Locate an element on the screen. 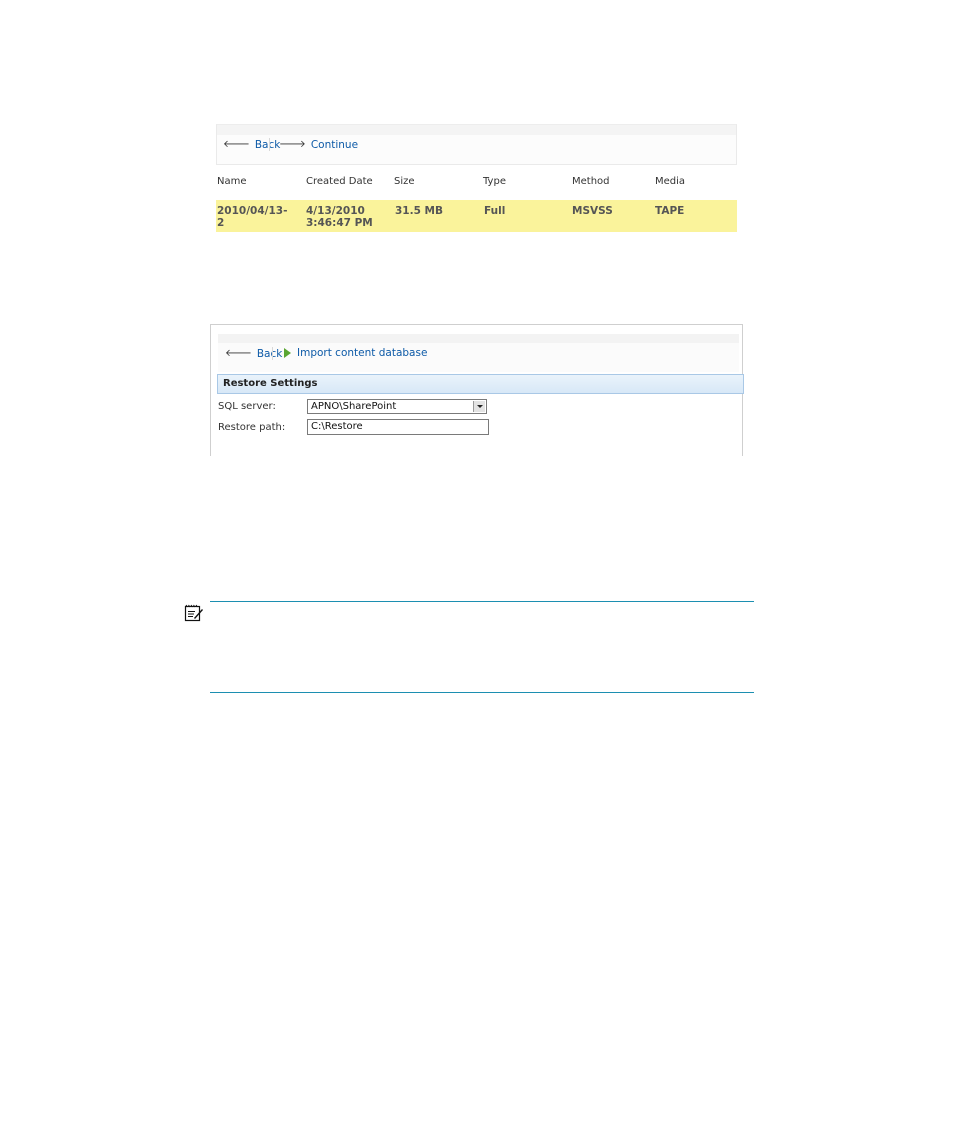  continue-label: Continue is located at coordinates (334, 145).